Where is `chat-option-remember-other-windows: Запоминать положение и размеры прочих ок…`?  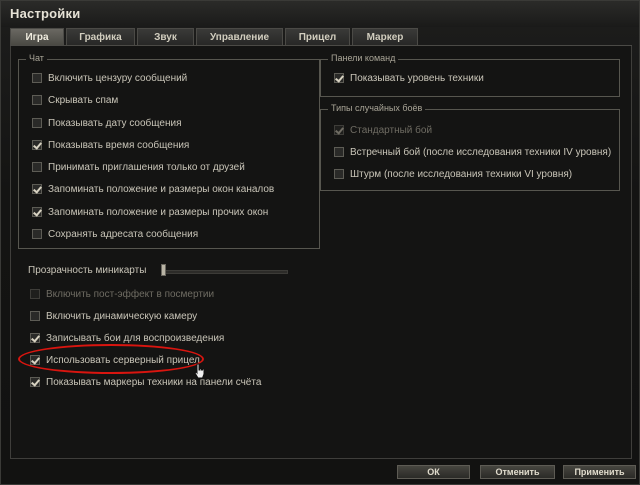
chat-option-remember-other-windows: Запоминать положение и размеры прочих ок… is located at coordinates (150, 212).